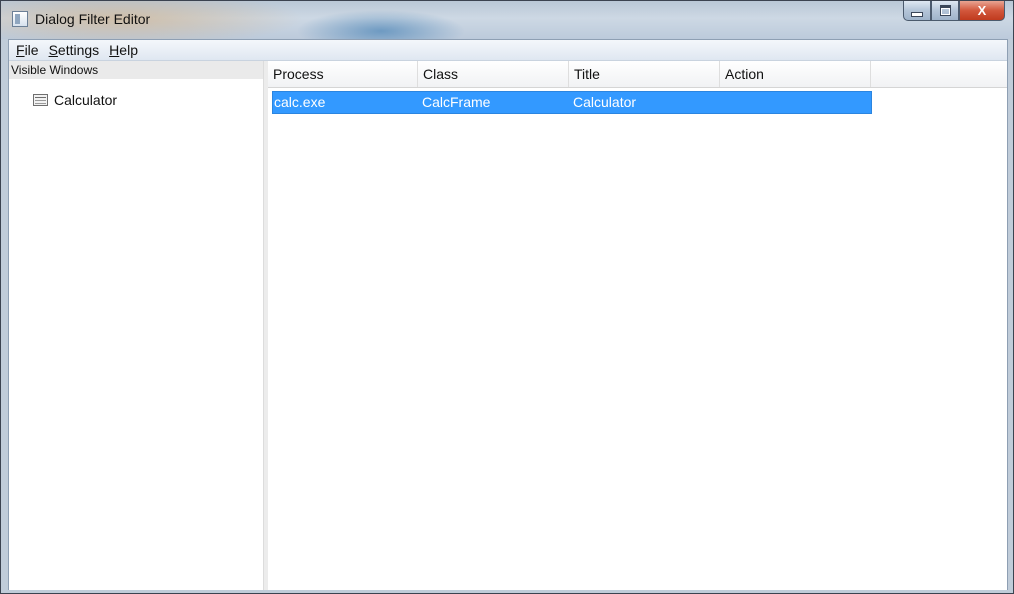  I want to click on menu-help-accel: H, so click(114, 49).